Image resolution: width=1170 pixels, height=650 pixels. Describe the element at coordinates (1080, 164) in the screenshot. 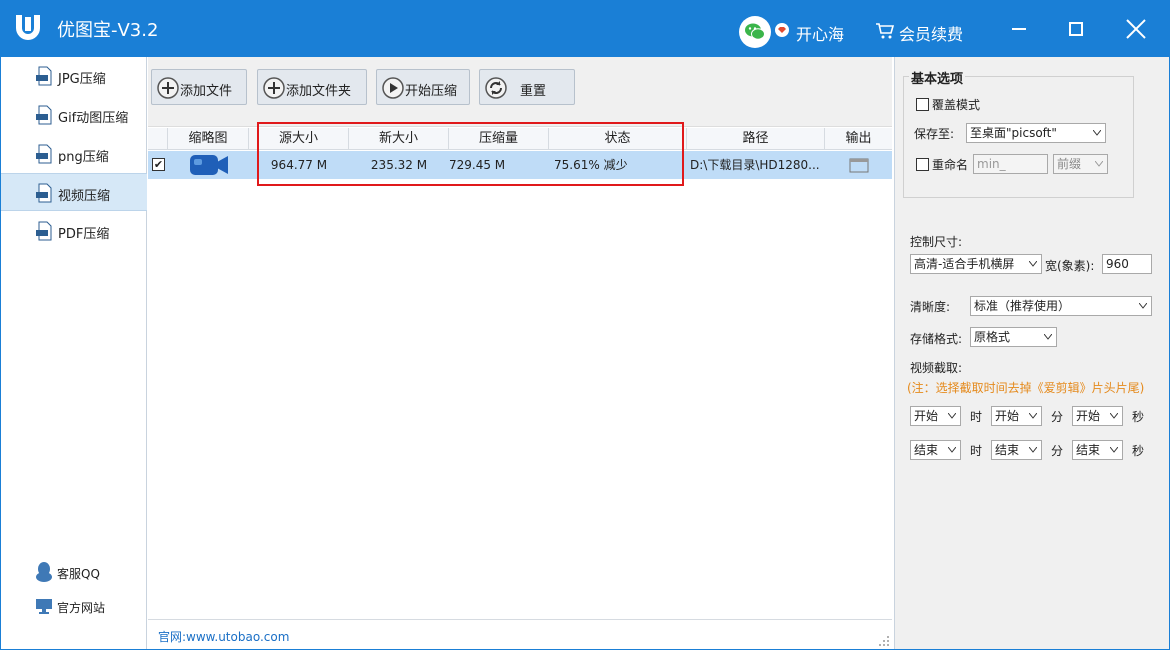

I see `rename-position-select: 前缀` at that location.